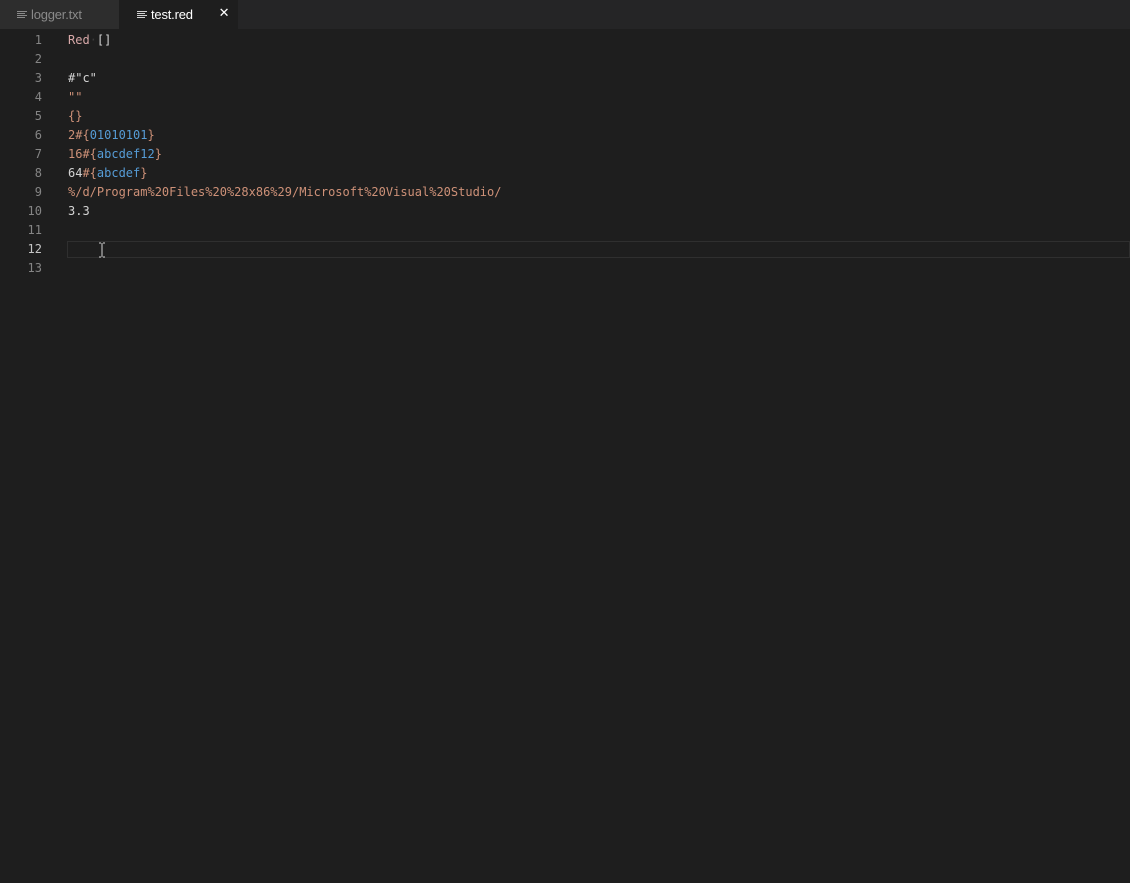 The width and height of the screenshot is (1130, 883). What do you see at coordinates (565, 40) in the screenshot?
I see `code-line: 1 Red·[]` at bounding box center [565, 40].